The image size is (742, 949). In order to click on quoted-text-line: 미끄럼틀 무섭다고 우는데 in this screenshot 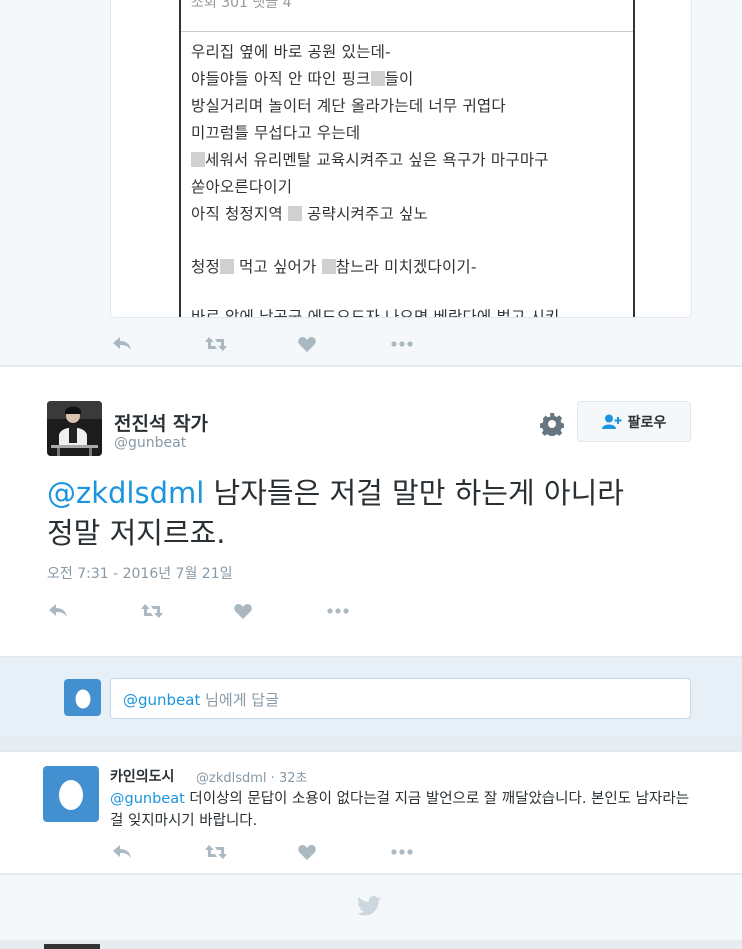, I will do `click(275, 132)`.